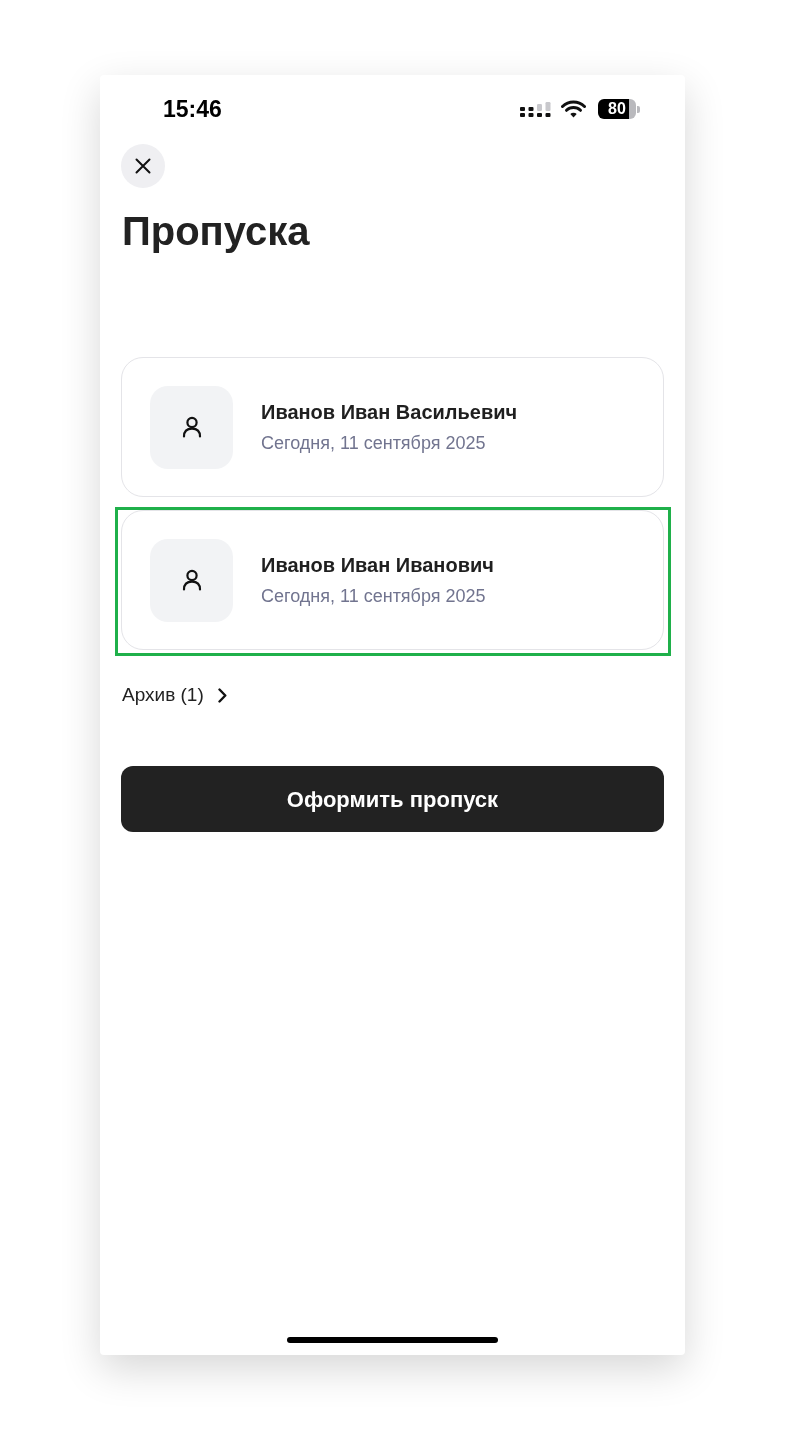 The height and width of the screenshot is (1430, 785). I want to click on page-title: Пропуска, so click(216, 231).